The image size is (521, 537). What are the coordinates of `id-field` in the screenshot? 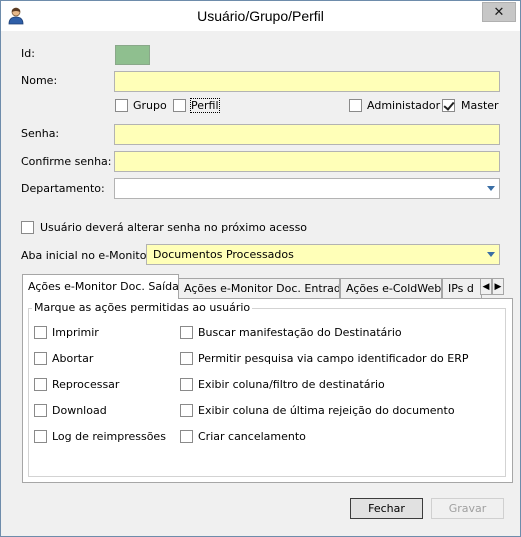 It's located at (132, 55).